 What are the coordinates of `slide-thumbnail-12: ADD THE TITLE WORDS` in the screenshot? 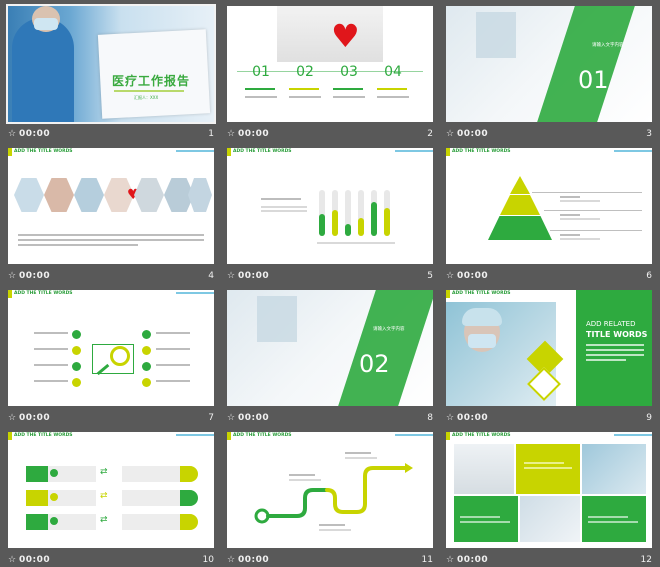 It's located at (549, 490).